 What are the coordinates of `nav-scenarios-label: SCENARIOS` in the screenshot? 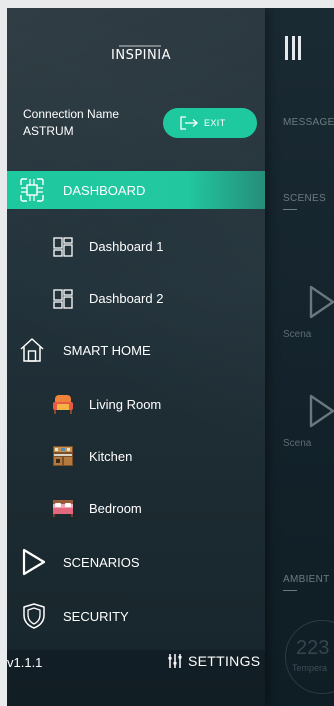 It's located at (101, 562).